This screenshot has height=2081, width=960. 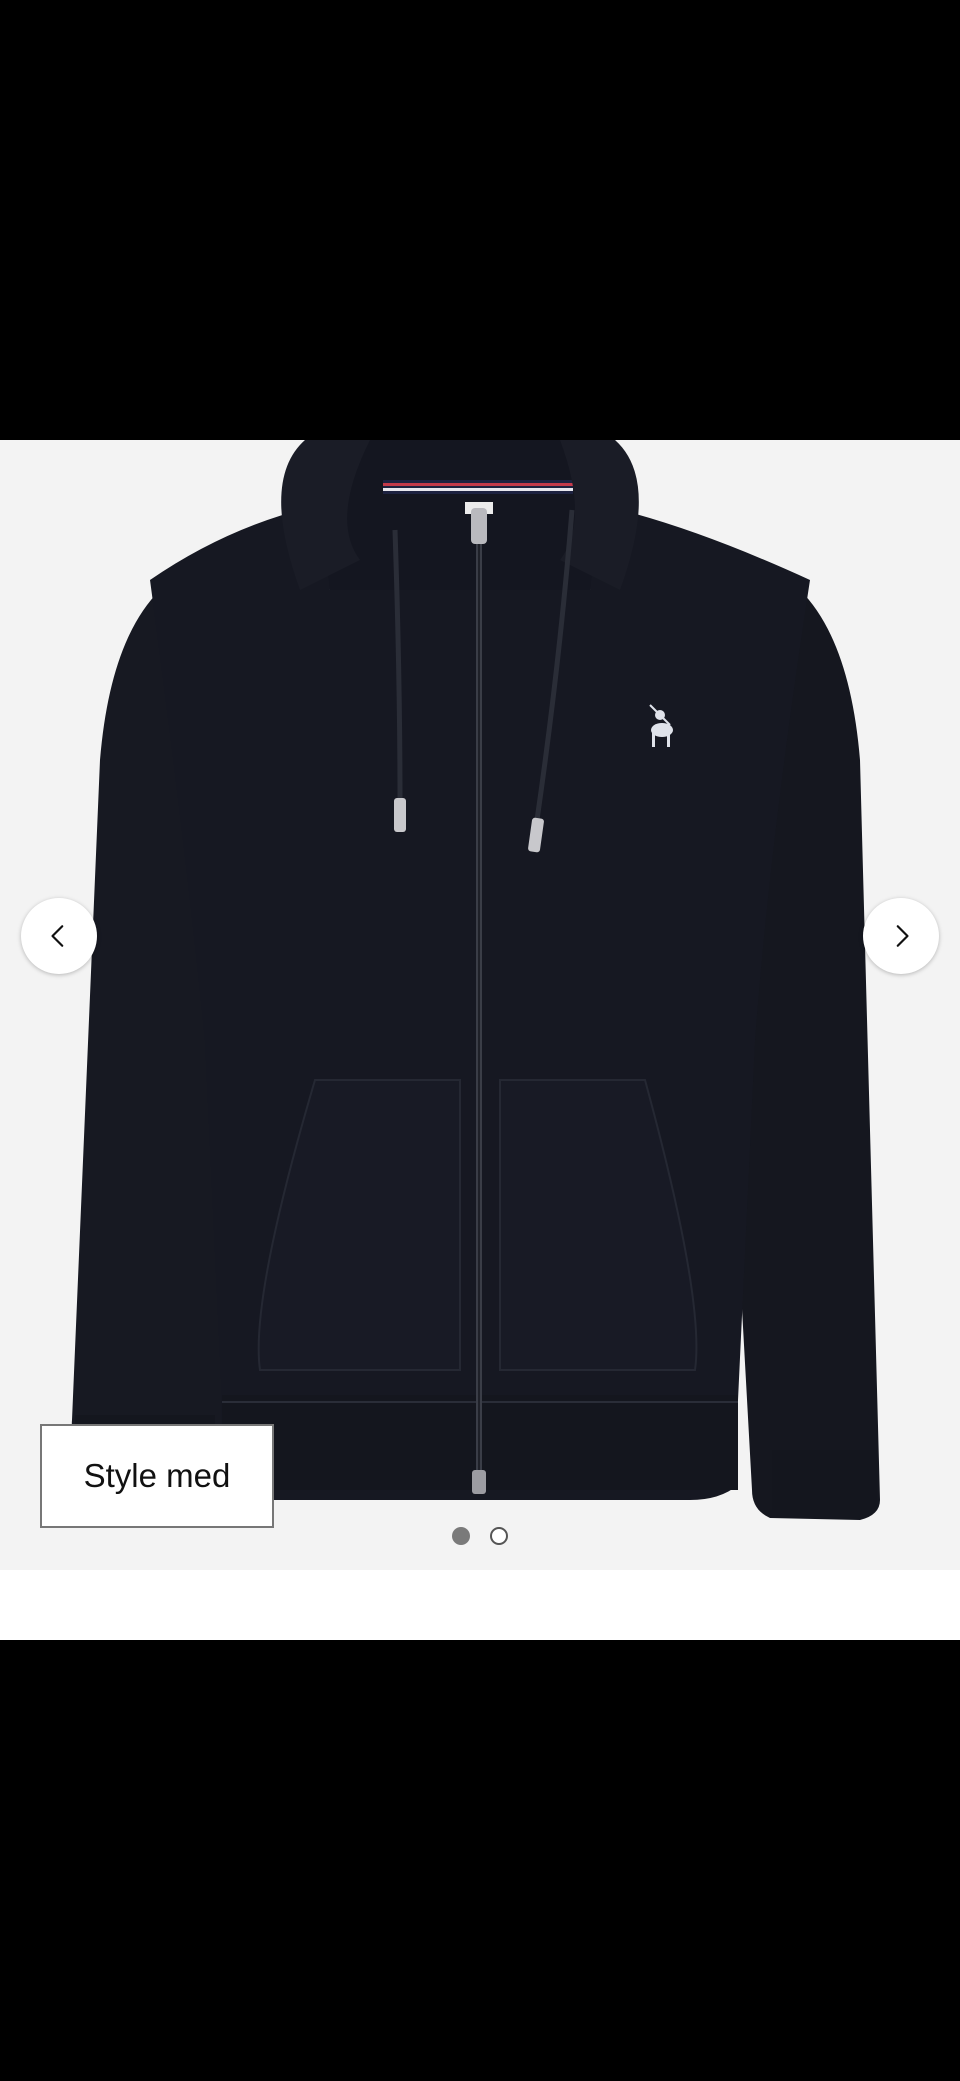 I want to click on previous-image-button, so click(x=59, y=936).